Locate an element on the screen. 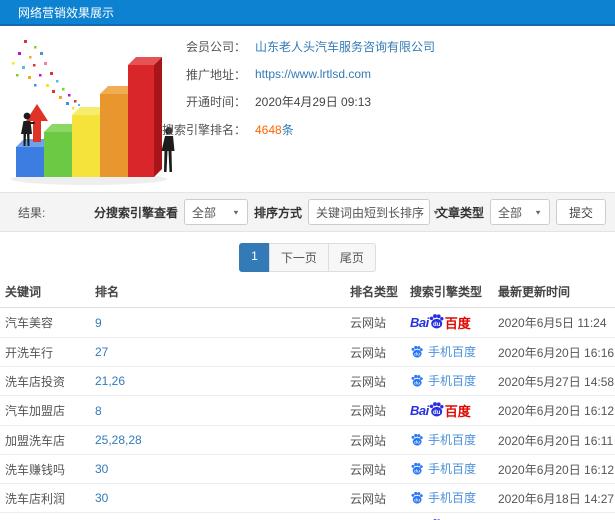 The width and height of the screenshot is (615, 520). next-page-button: 下一页 is located at coordinates (298, 257).